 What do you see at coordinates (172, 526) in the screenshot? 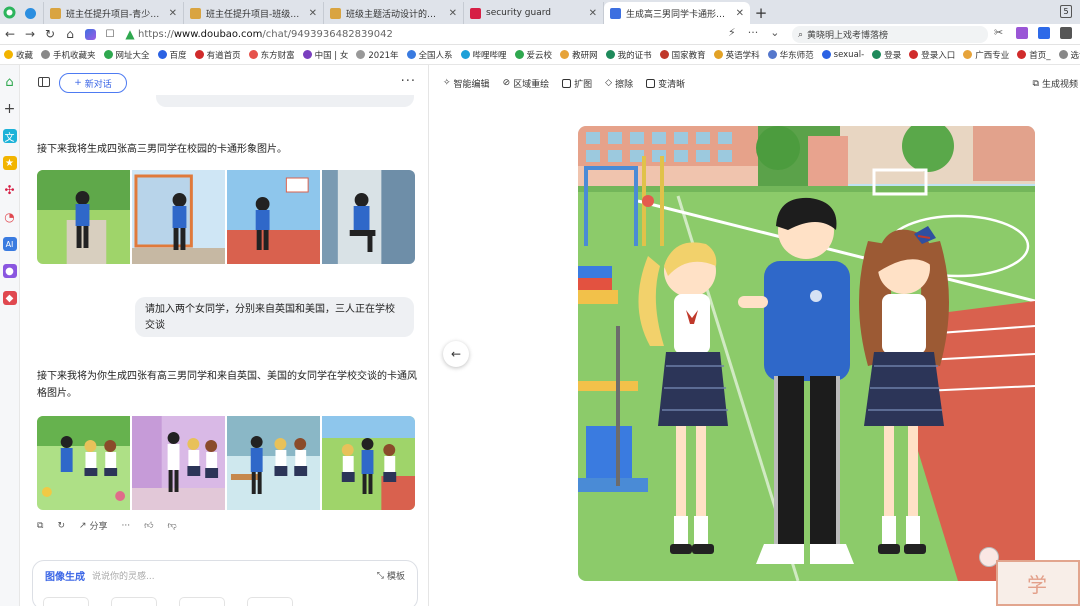
I see `dislike-icon: 👎︎` at bounding box center [172, 526].